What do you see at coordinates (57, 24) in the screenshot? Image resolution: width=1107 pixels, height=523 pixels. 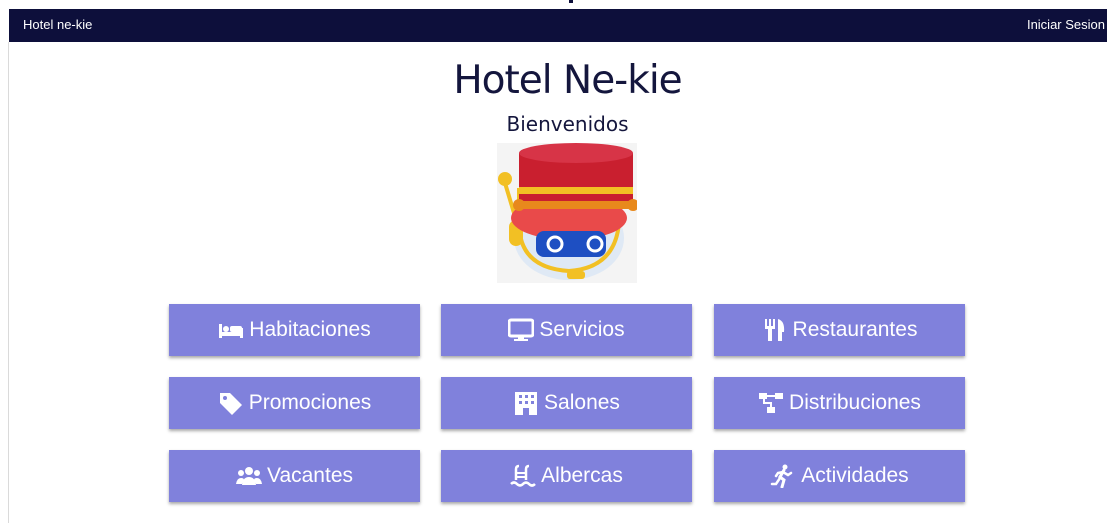 I see `brand-link: Hotel ne-kie` at bounding box center [57, 24].